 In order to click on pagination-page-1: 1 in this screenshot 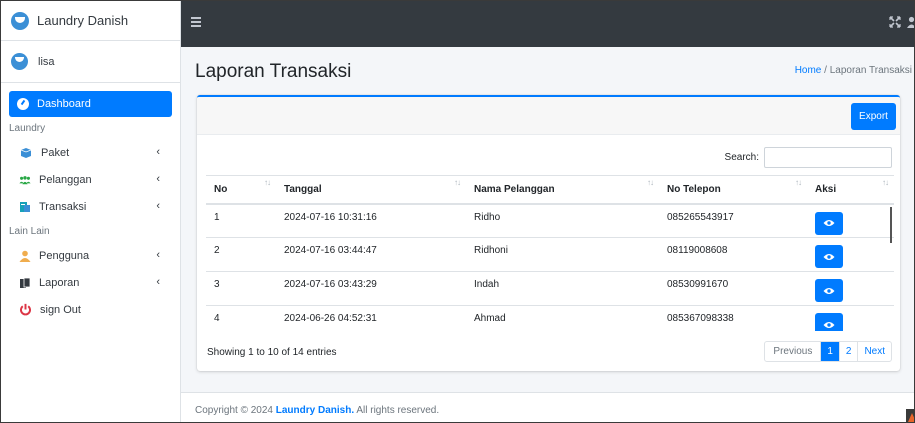, I will do `click(829, 351)`.